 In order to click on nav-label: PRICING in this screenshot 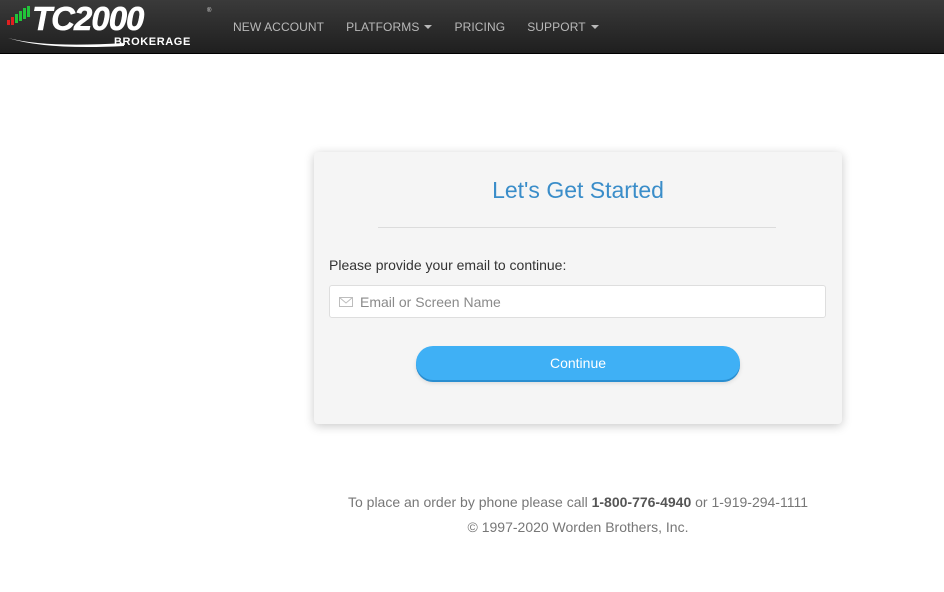, I will do `click(480, 27)`.